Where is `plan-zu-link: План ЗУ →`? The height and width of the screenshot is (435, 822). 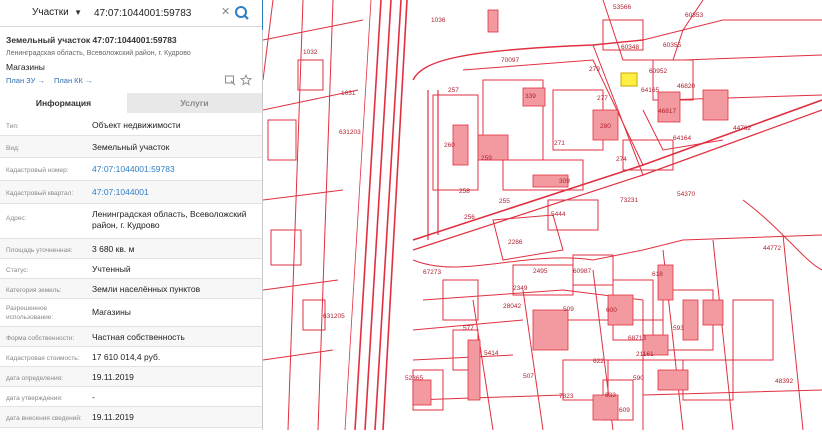
plan-zu-link: План ЗУ → is located at coordinates (25, 80).